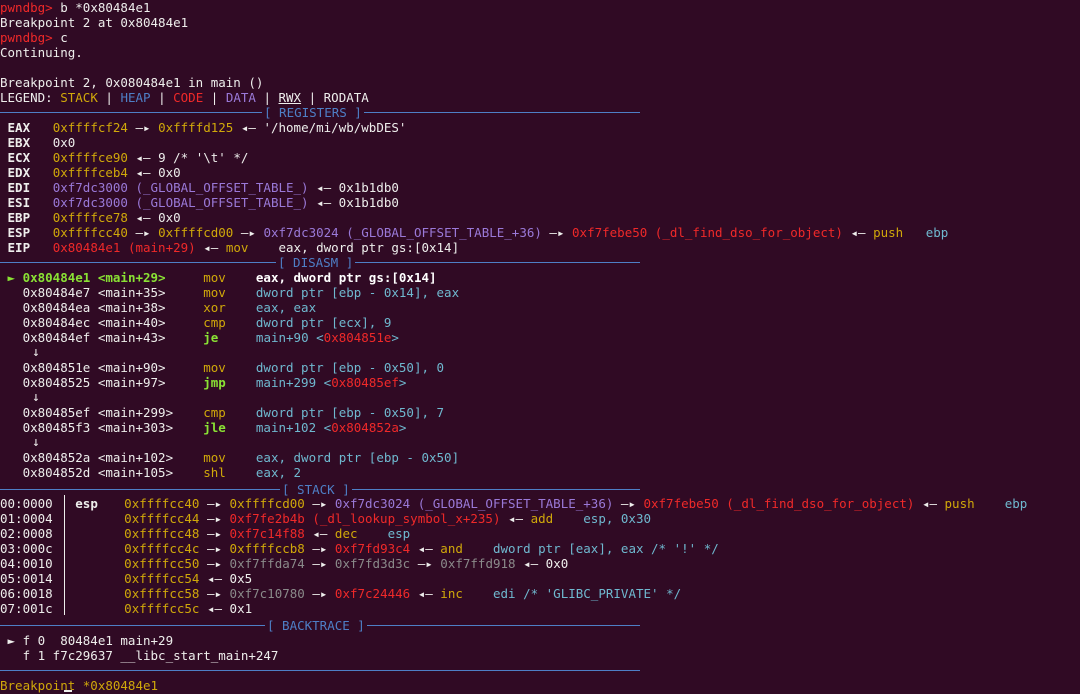 The width and height of the screenshot is (1080, 694). I want to click on instr-opcode: cmp, so click(214, 412).